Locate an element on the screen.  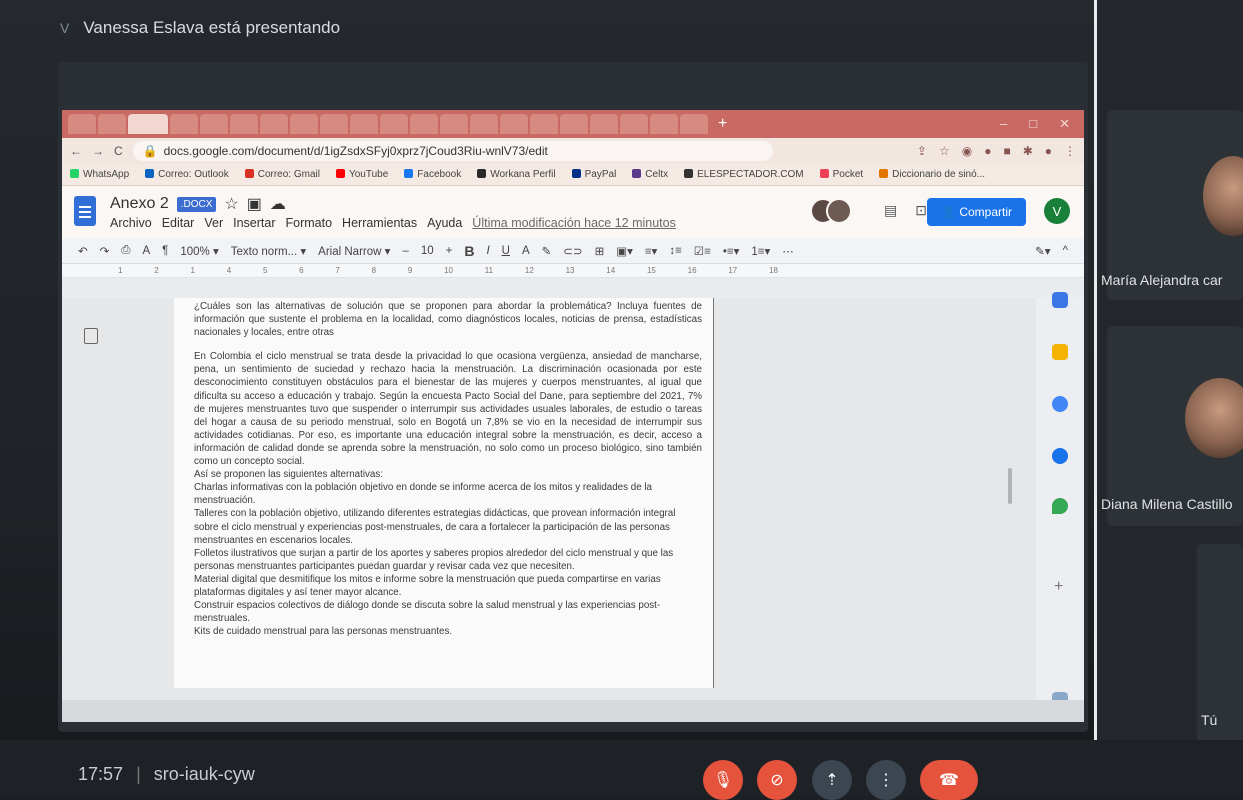
present-button: ⇡ is located at coordinates (832, 780).